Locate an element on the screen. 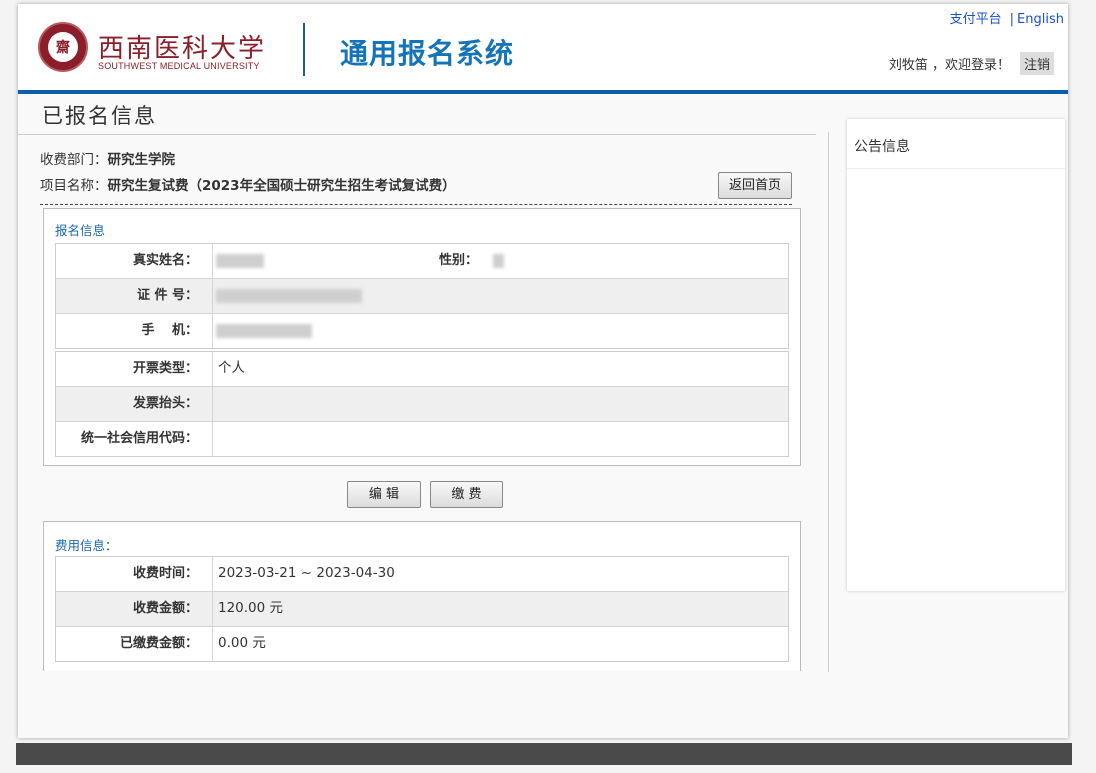 This screenshot has height=773, width=1096. table-row: 统一社会信用代码： is located at coordinates (422, 439).